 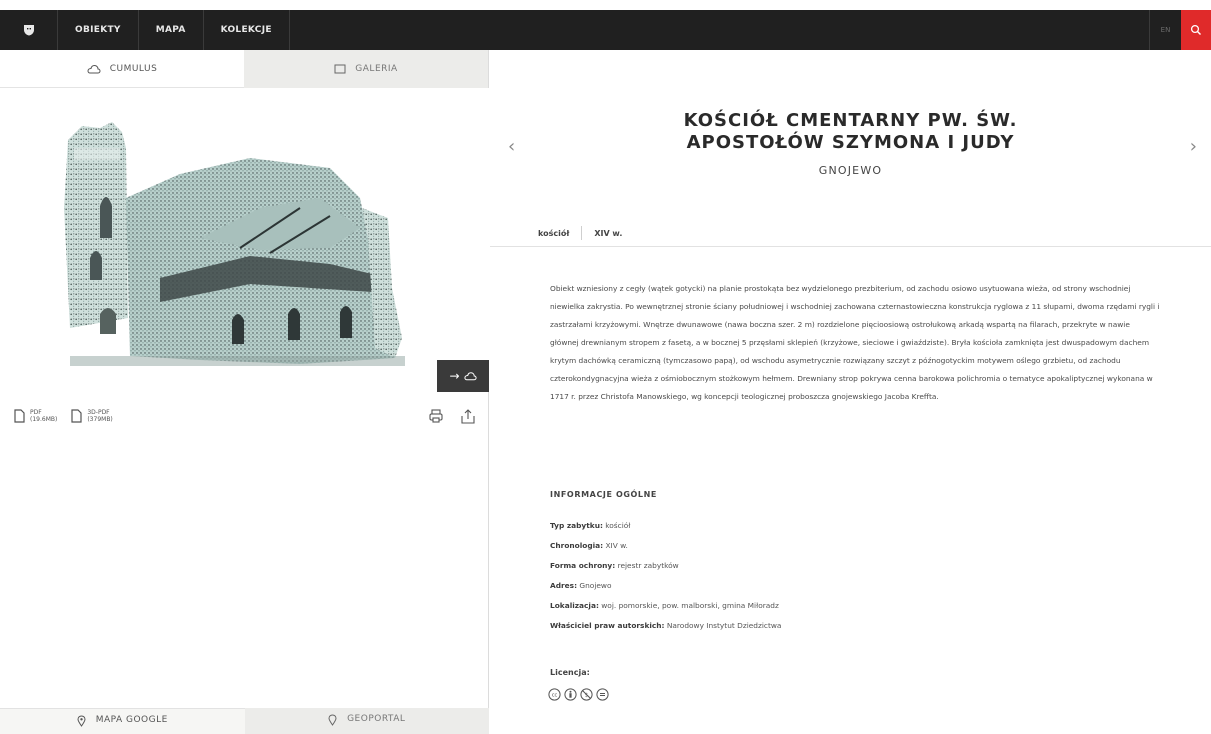 What do you see at coordinates (608, 233) in the screenshot?
I see `tag-chronology: XIV w.` at bounding box center [608, 233].